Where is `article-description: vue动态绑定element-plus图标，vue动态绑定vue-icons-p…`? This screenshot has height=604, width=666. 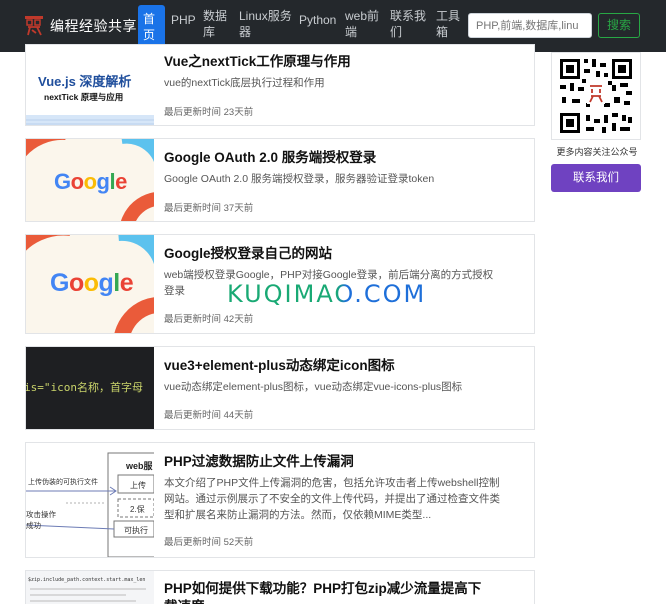 article-description: vue动态绑定element-plus图标，vue动态绑定vue-icons-p… is located at coordinates (313, 387).